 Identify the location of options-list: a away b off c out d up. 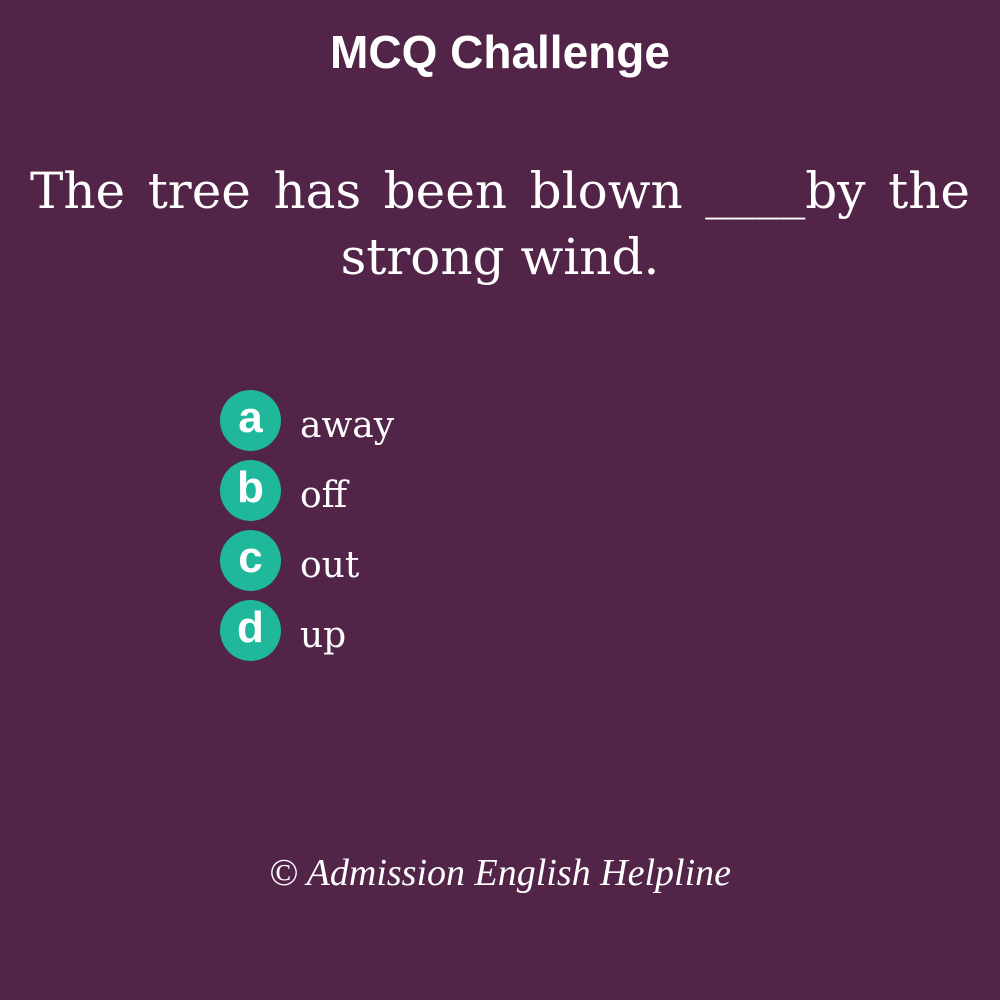
(420, 530).